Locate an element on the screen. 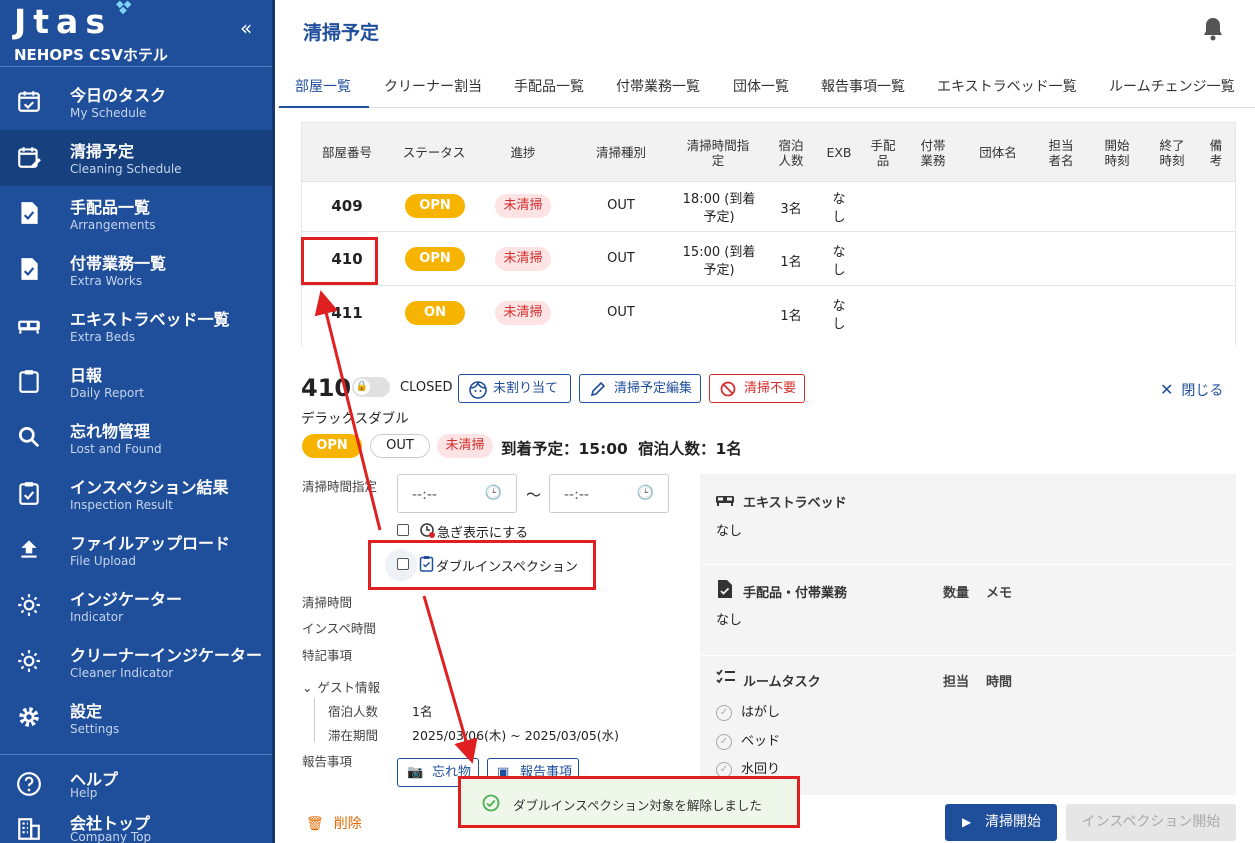 This screenshot has width=1255, height=843. arrow-to-room is located at coordinates (348, 410).